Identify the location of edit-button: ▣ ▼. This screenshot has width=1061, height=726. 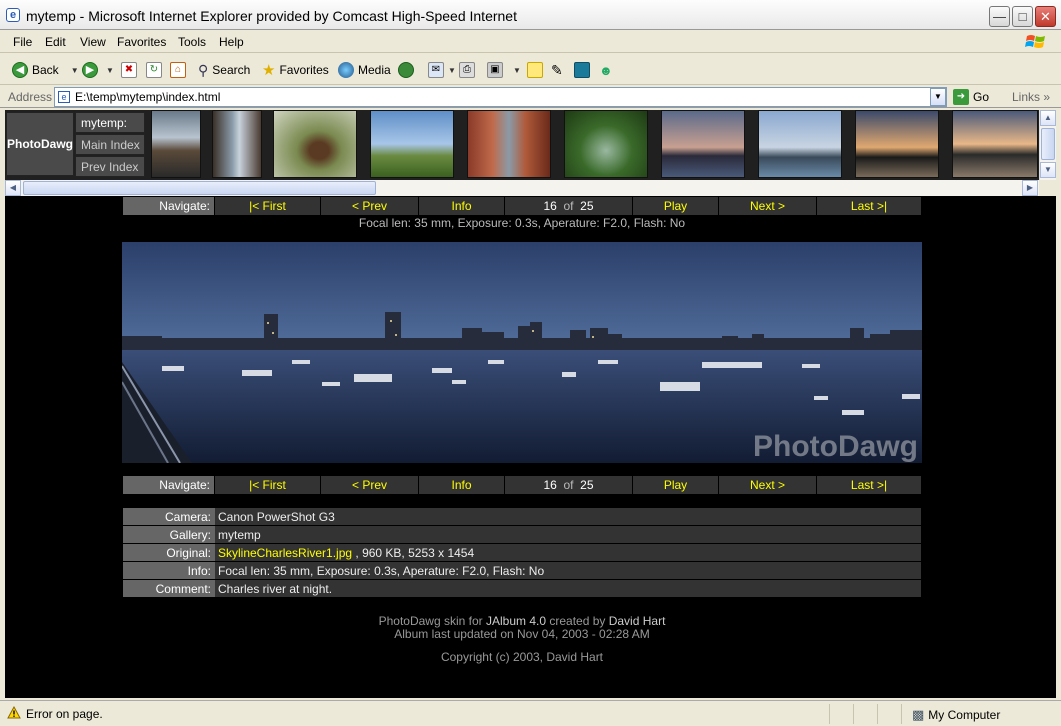
(504, 70).